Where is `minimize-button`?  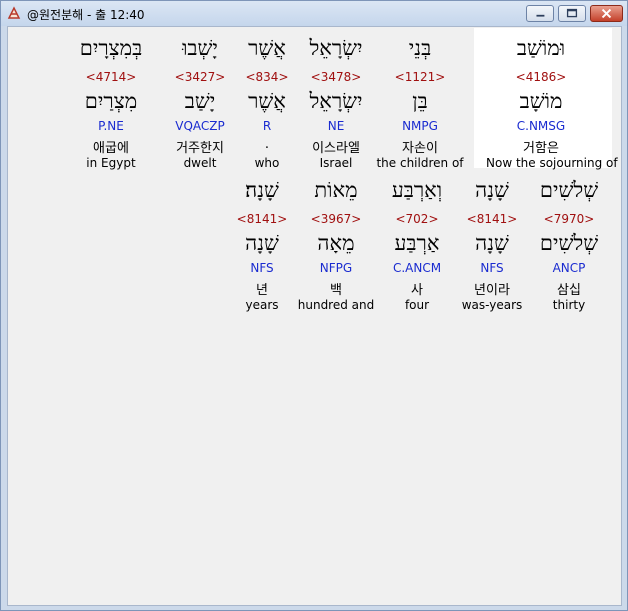 minimize-button is located at coordinates (540, 13).